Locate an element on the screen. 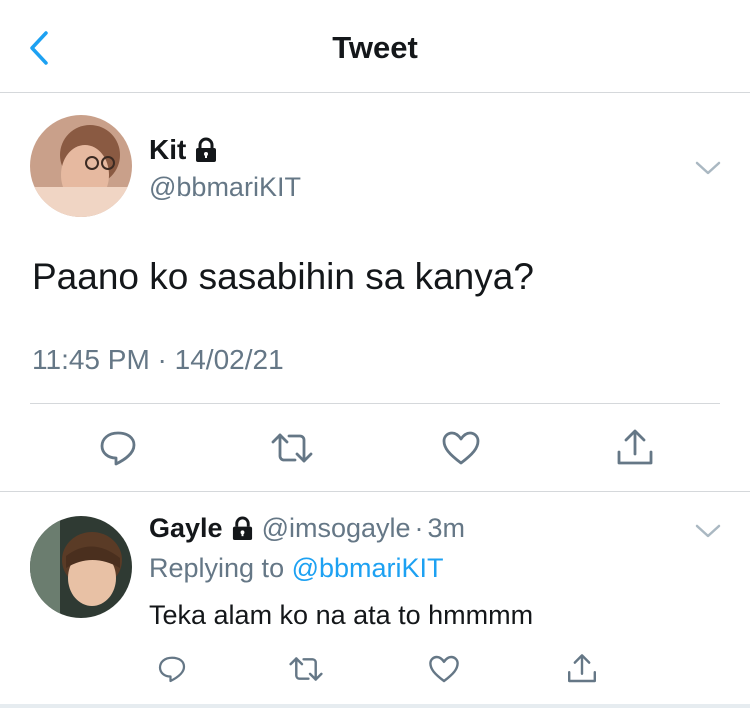 The height and width of the screenshot is (711, 750). page-title: Tweet is located at coordinates (375, 47).